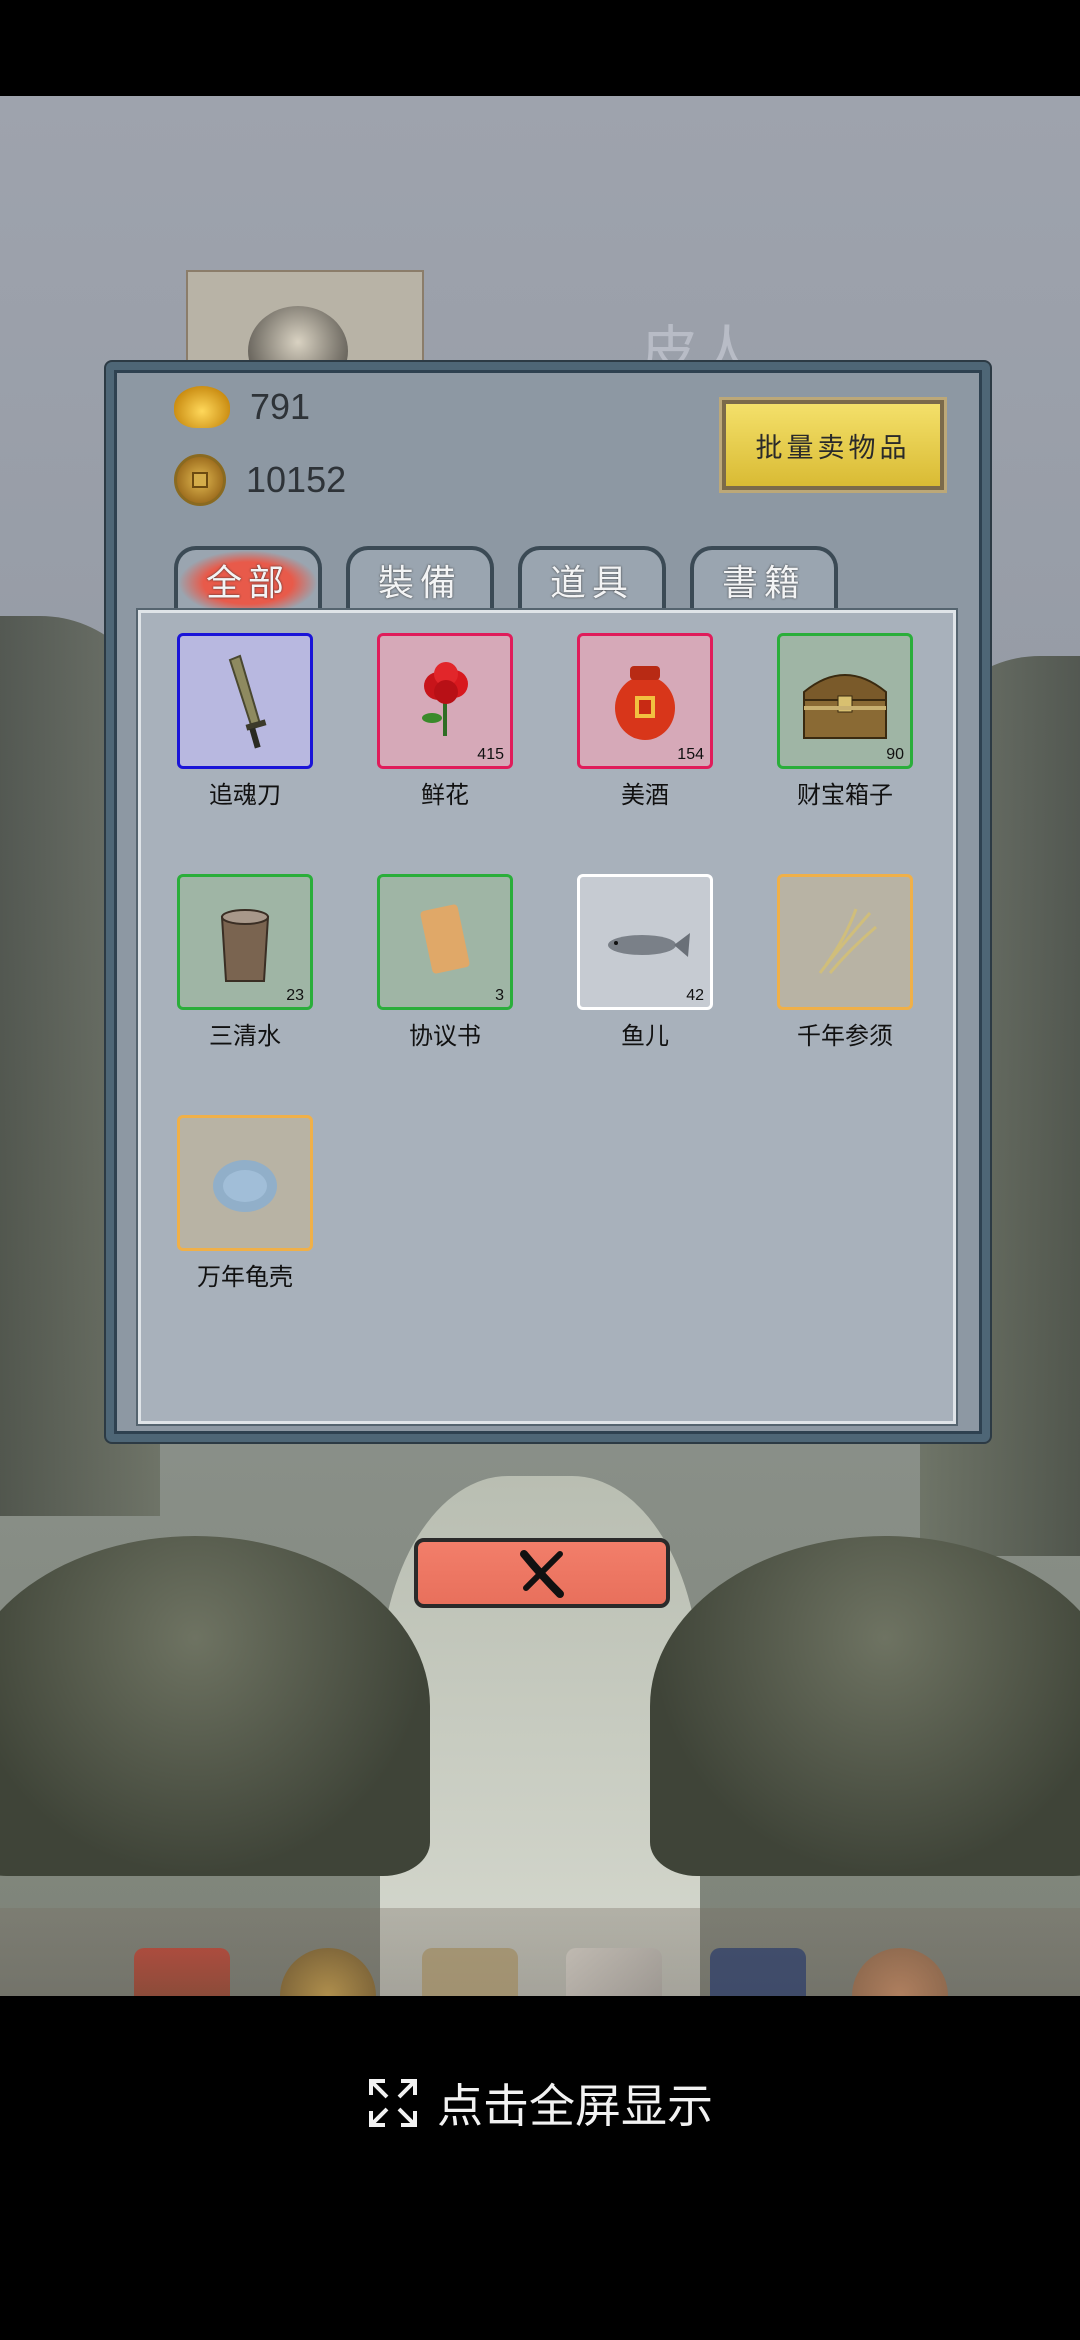 The width and height of the screenshot is (1080, 2340). I want to click on item-xieyi-shu: 3 协议书, so click(445, 962).